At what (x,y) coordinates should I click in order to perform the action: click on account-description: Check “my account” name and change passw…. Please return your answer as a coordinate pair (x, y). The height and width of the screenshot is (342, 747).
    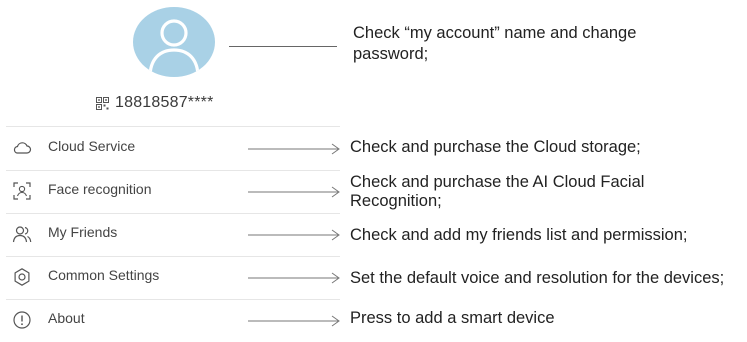
    Looking at the image, I should click on (495, 43).